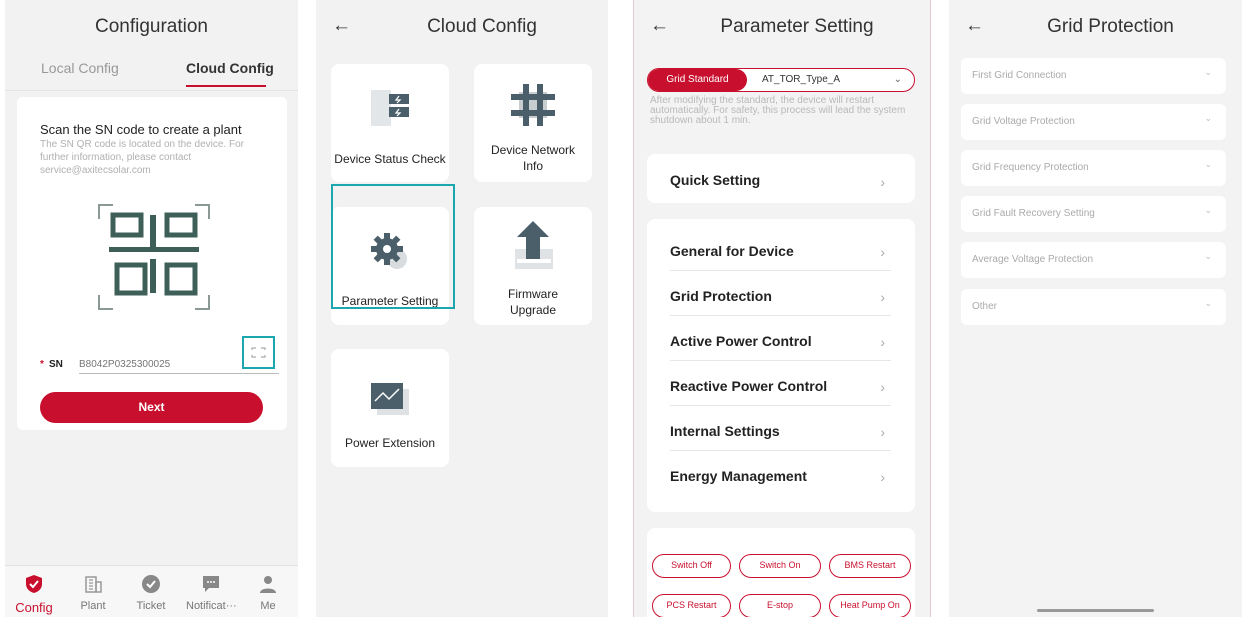  Describe the element at coordinates (211, 584) in the screenshot. I see `chat-icon` at that location.